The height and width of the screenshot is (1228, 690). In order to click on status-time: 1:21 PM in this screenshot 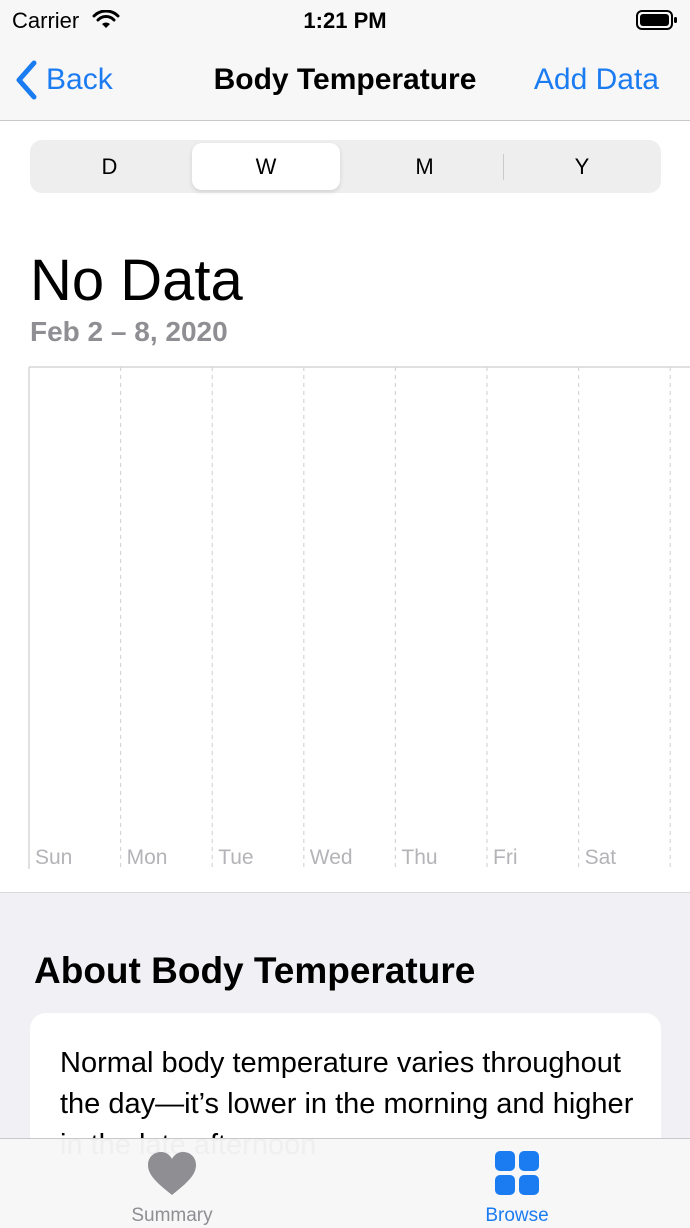, I will do `click(345, 20)`.